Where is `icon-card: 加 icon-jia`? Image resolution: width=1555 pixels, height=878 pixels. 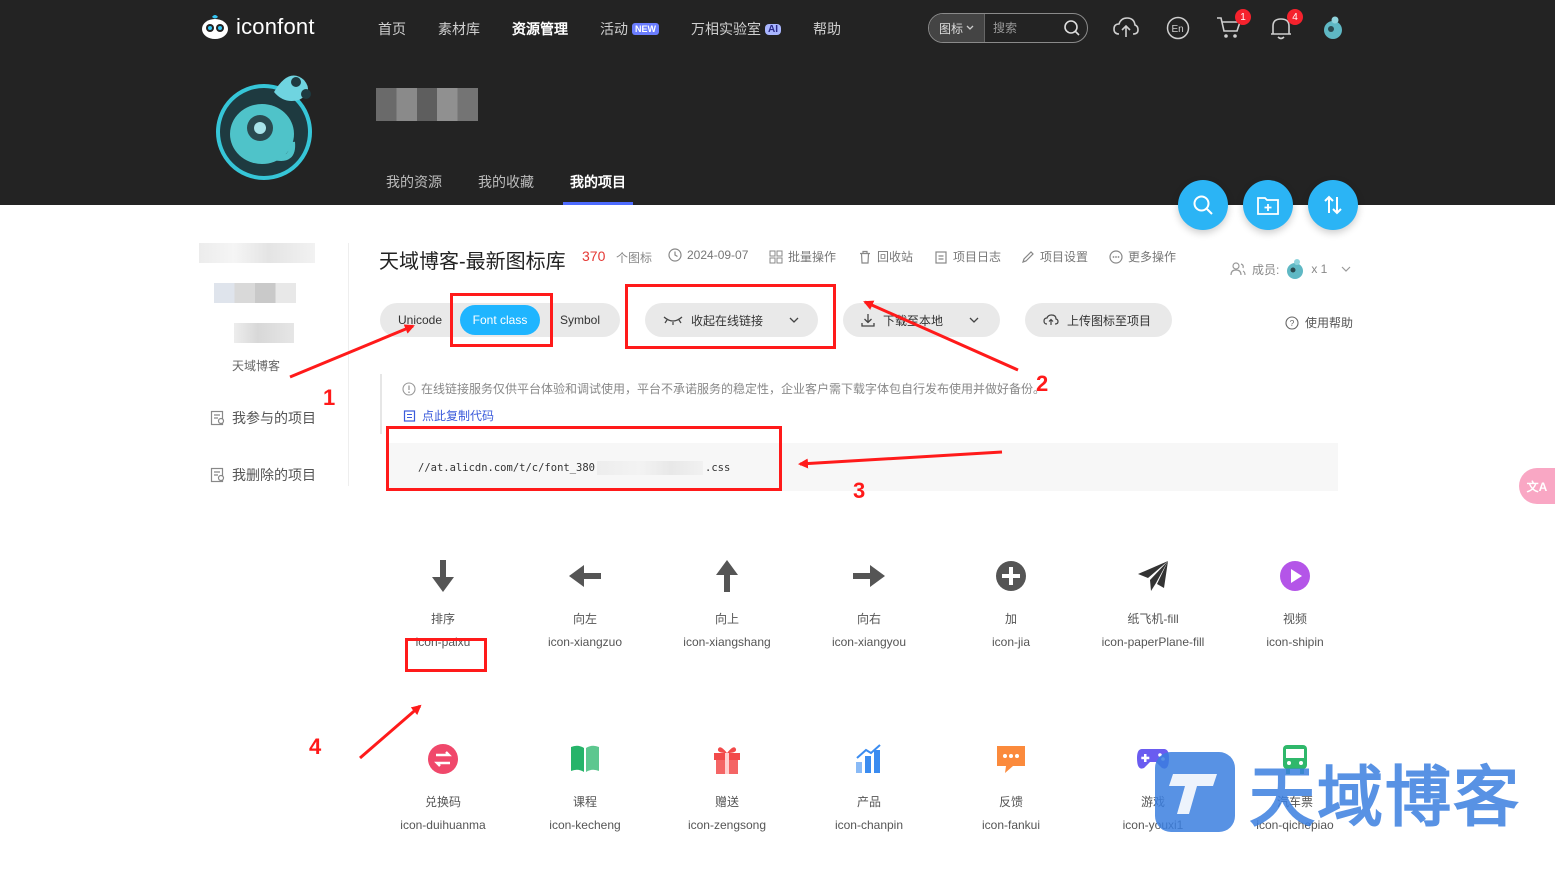 icon-card: 加 icon-jia is located at coordinates (1011, 602).